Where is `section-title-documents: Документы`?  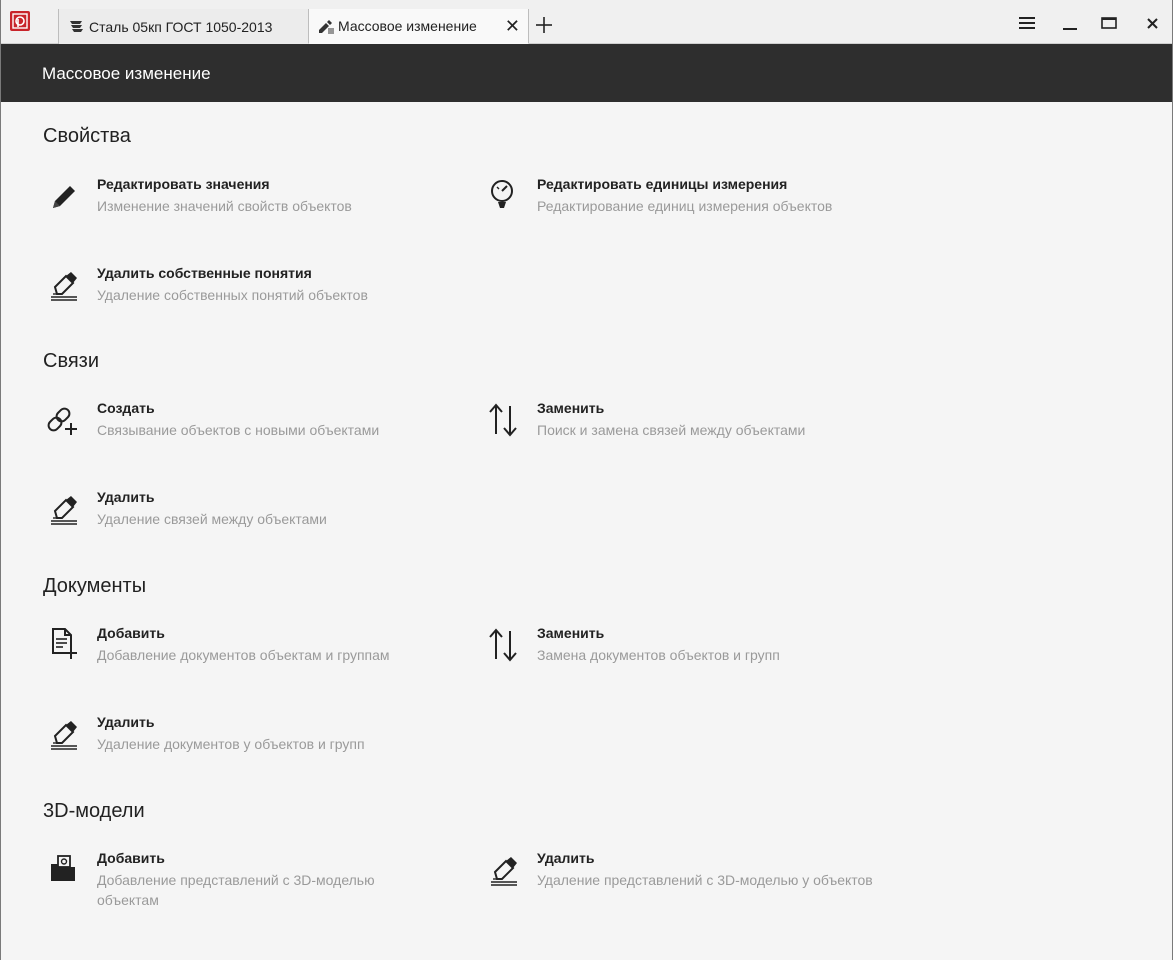
section-title-documents: Документы is located at coordinates (95, 586).